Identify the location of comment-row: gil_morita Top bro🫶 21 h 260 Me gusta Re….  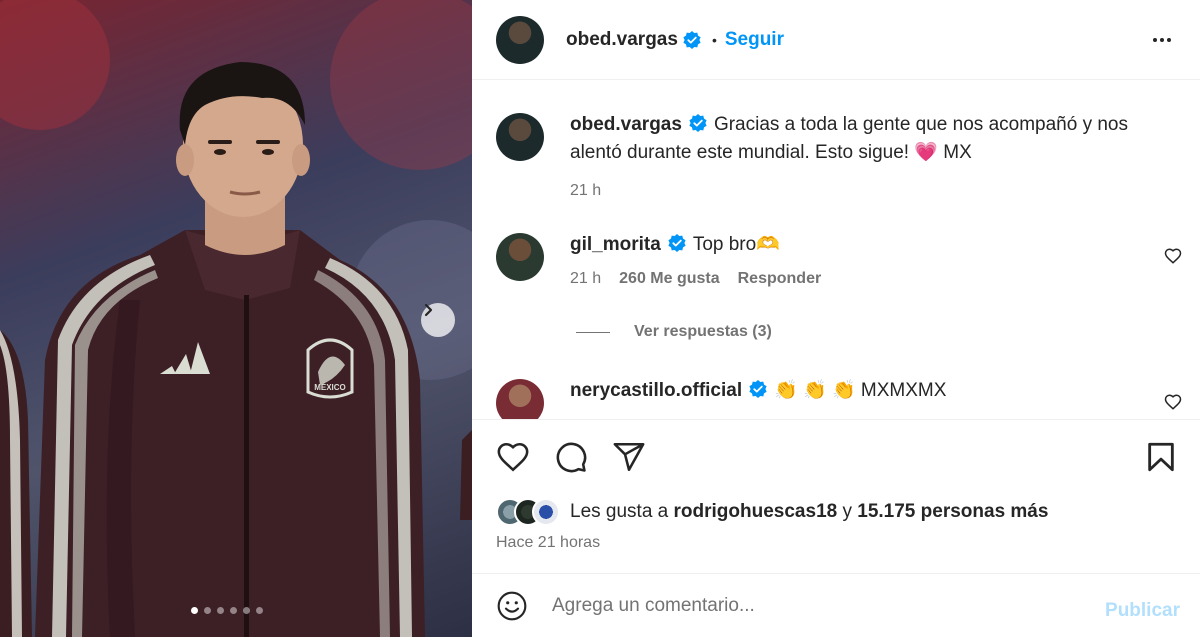
(828, 263).